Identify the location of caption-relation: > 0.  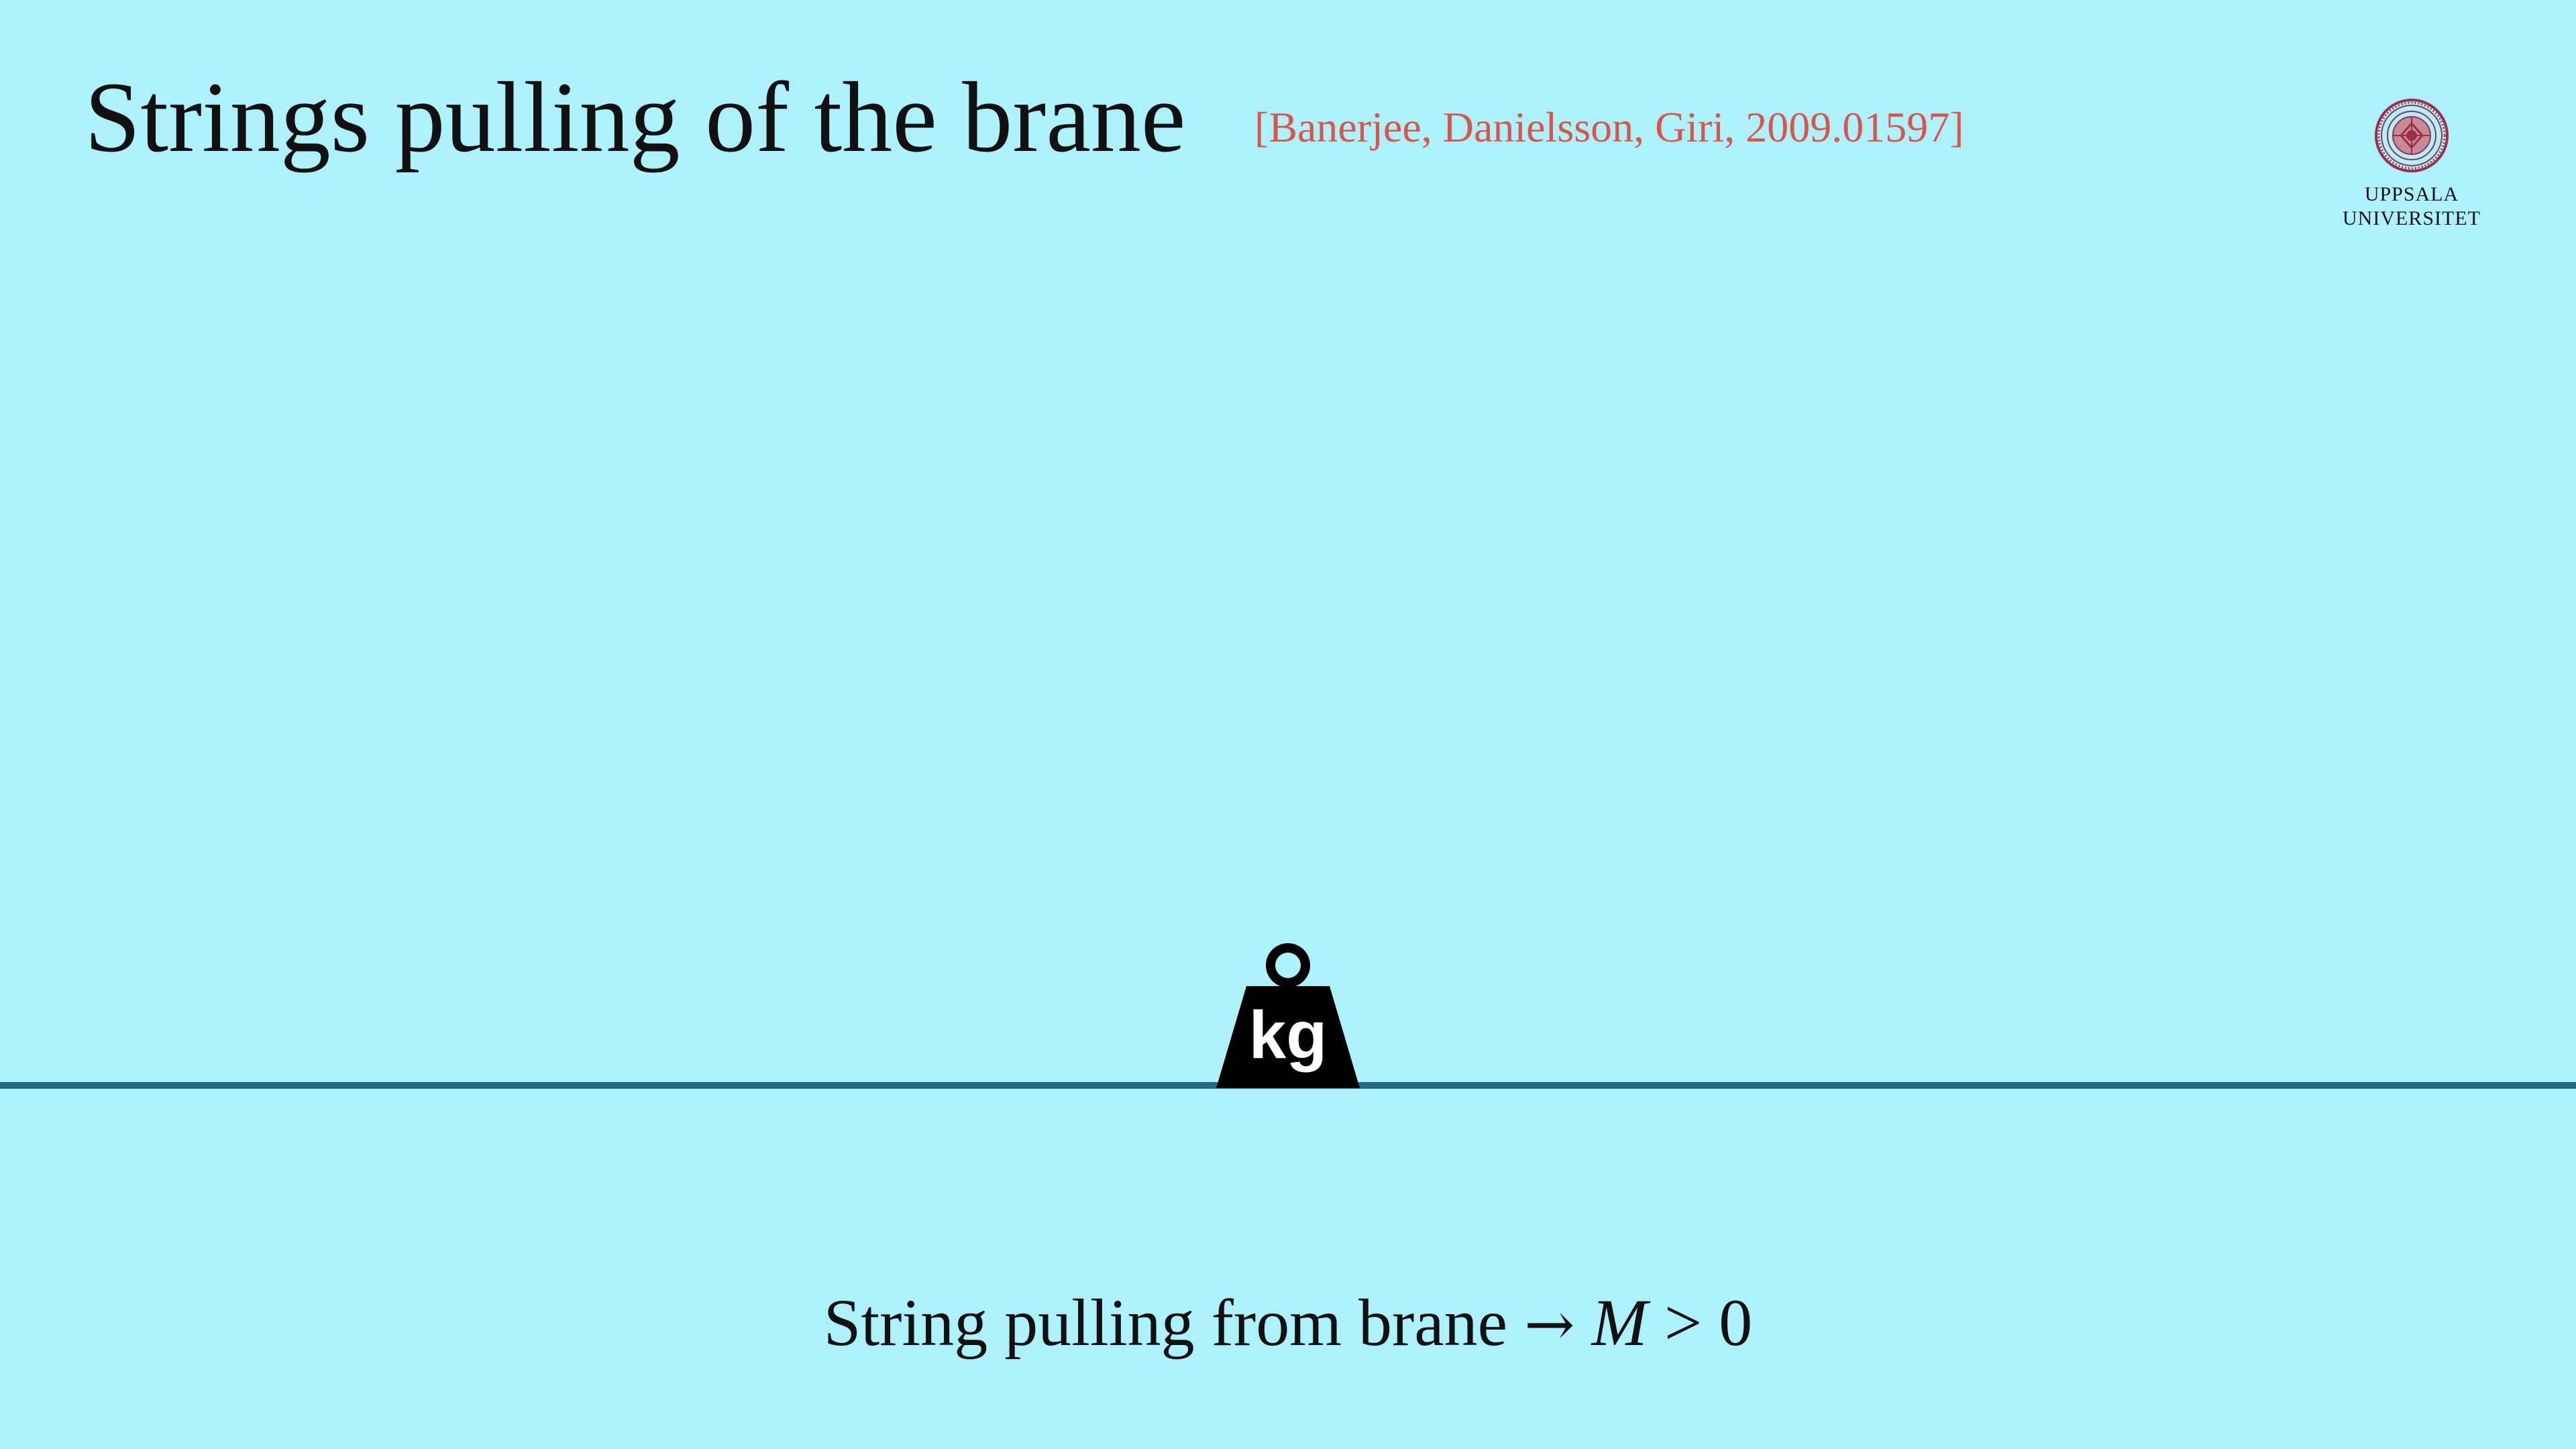
(1700, 1322).